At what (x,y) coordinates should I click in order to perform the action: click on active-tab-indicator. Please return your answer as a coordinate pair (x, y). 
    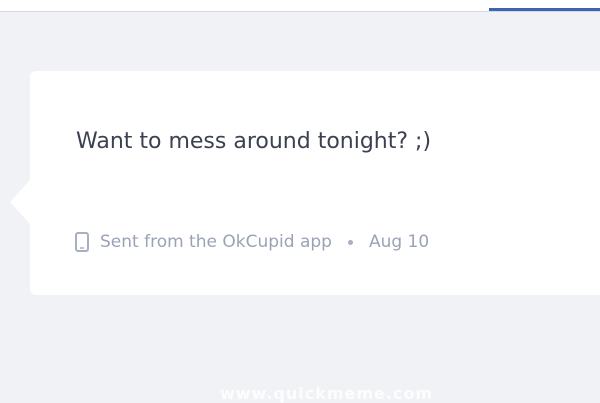
    Looking at the image, I should click on (544, 9).